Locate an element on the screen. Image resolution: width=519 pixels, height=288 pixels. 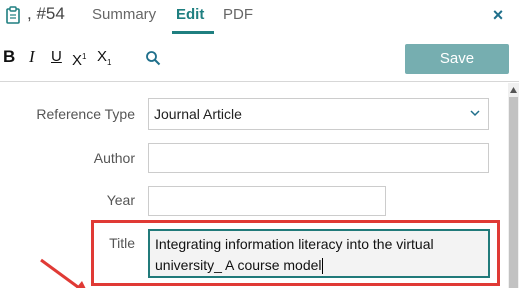
bold-button: B is located at coordinates (9, 57).